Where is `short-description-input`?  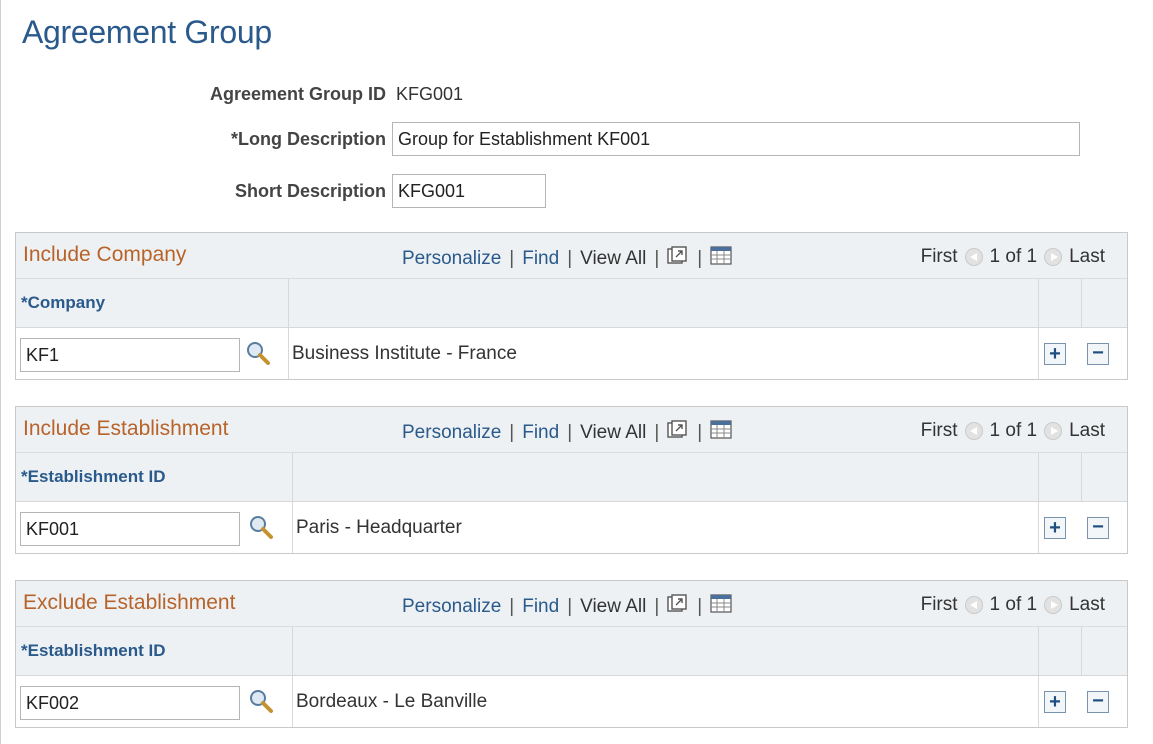
short-description-input is located at coordinates (469, 191).